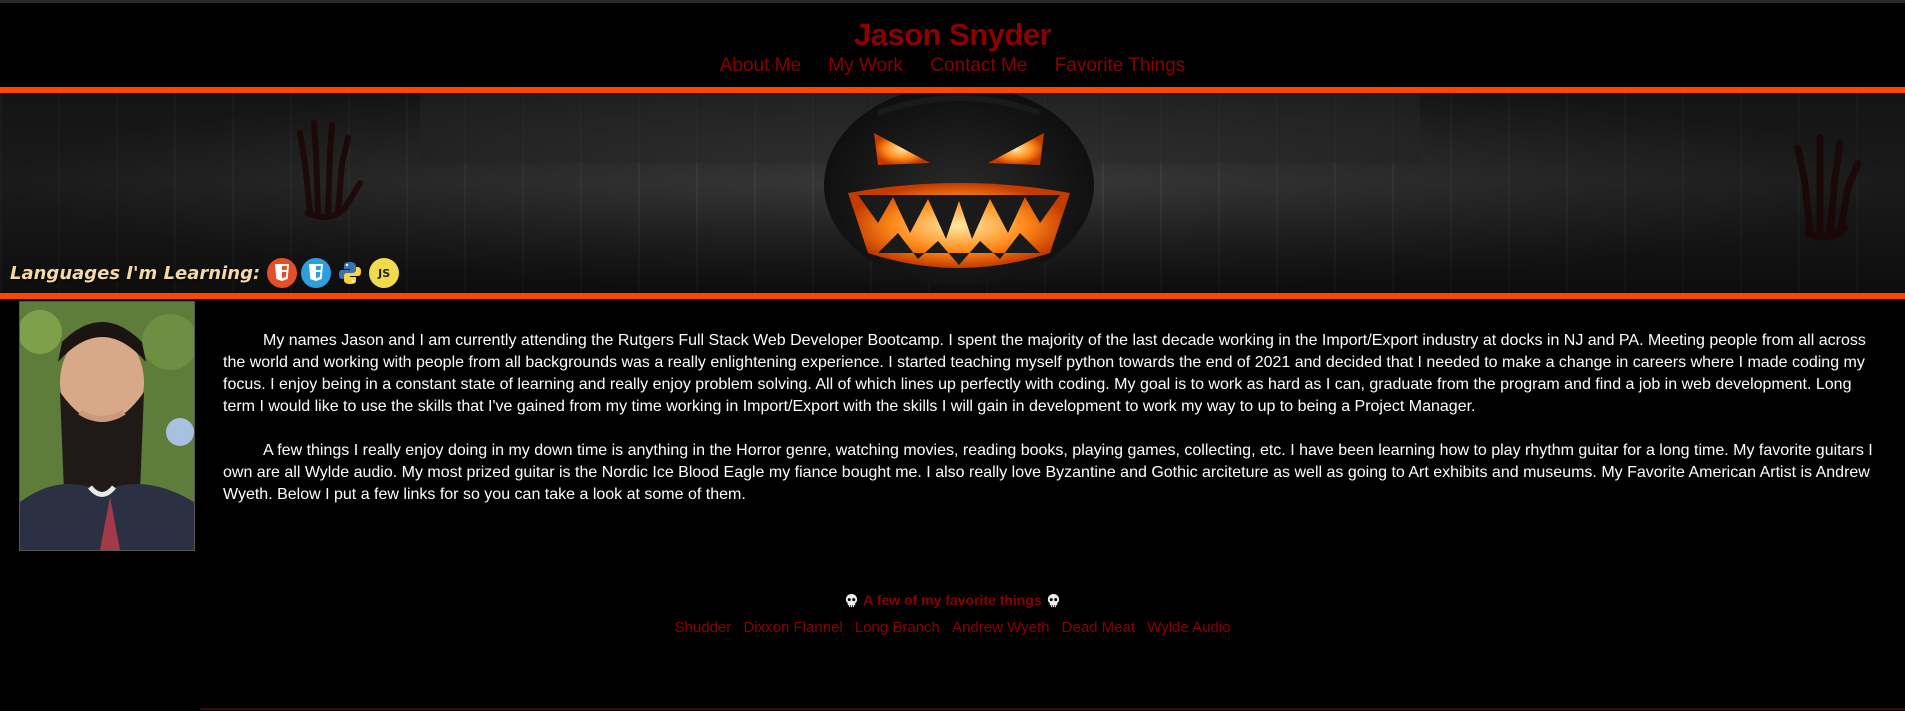 Image resolution: width=1905 pixels, height=711 pixels. I want to click on nav-contact-me: Contact Me, so click(978, 65).